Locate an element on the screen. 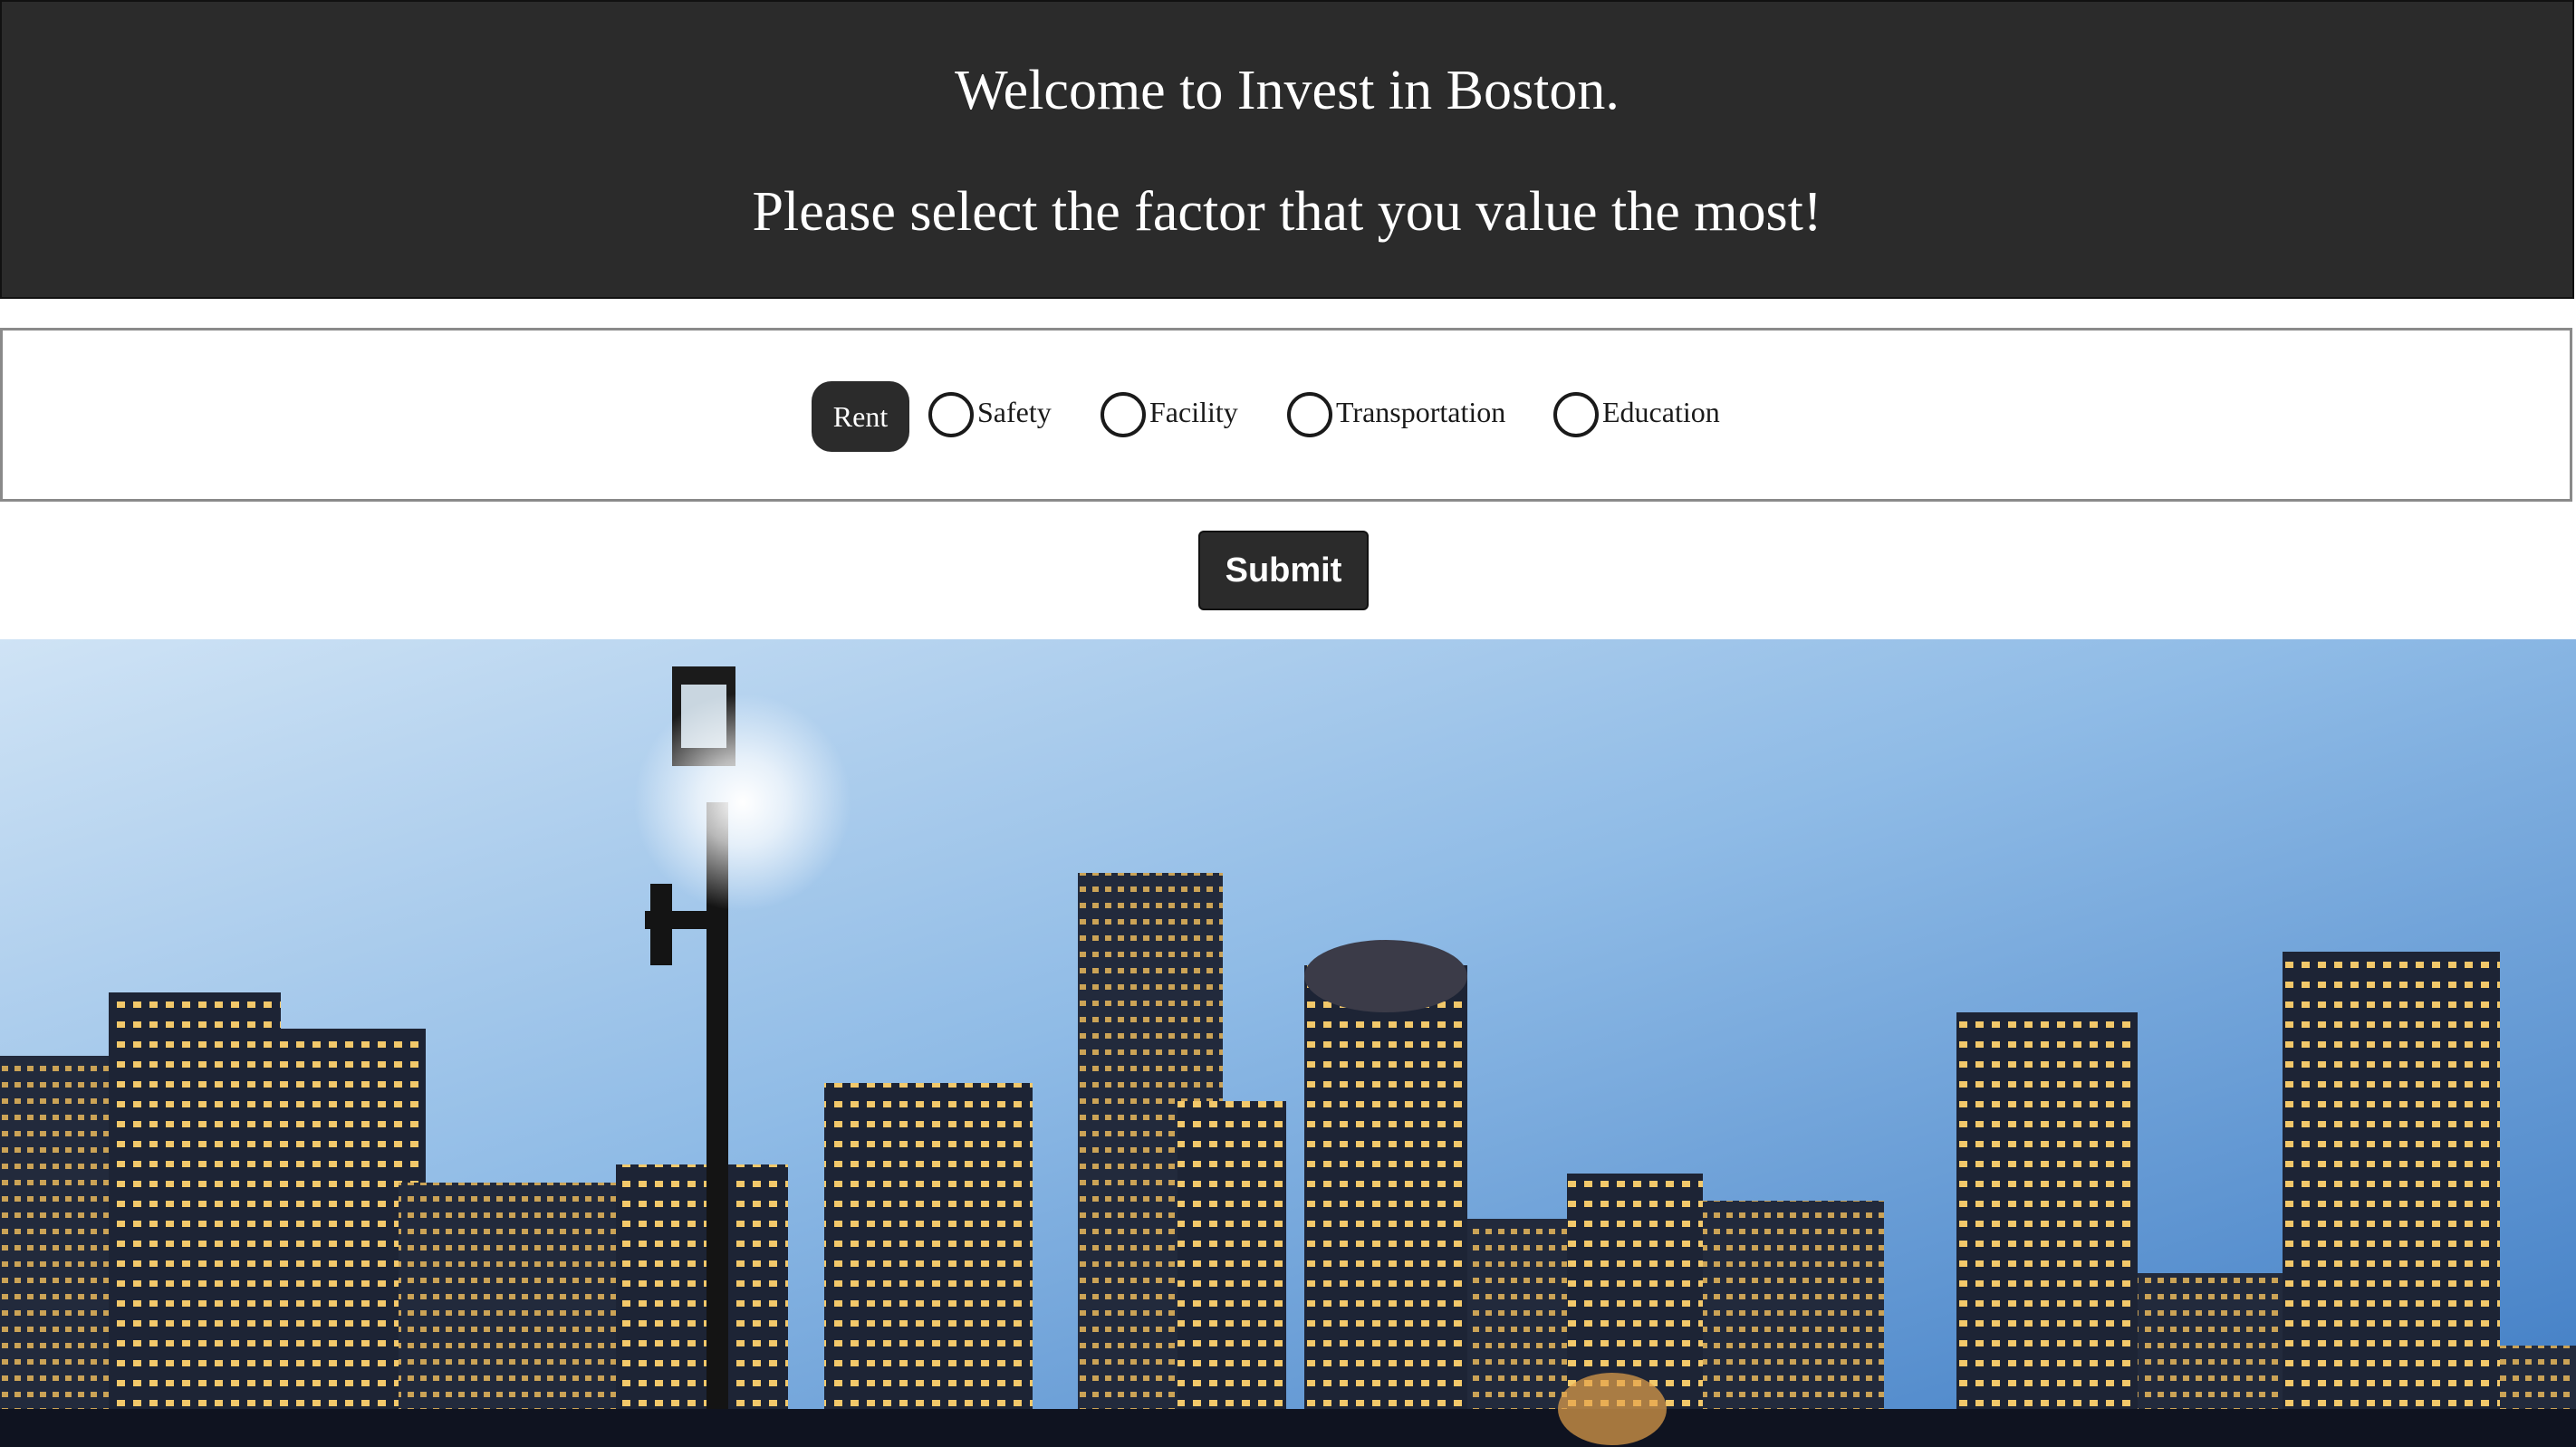 Image resolution: width=2576 pixels, height=1447 pixels. factor-option-transportation-label: Transportation is located at coordinates (1421, 411).